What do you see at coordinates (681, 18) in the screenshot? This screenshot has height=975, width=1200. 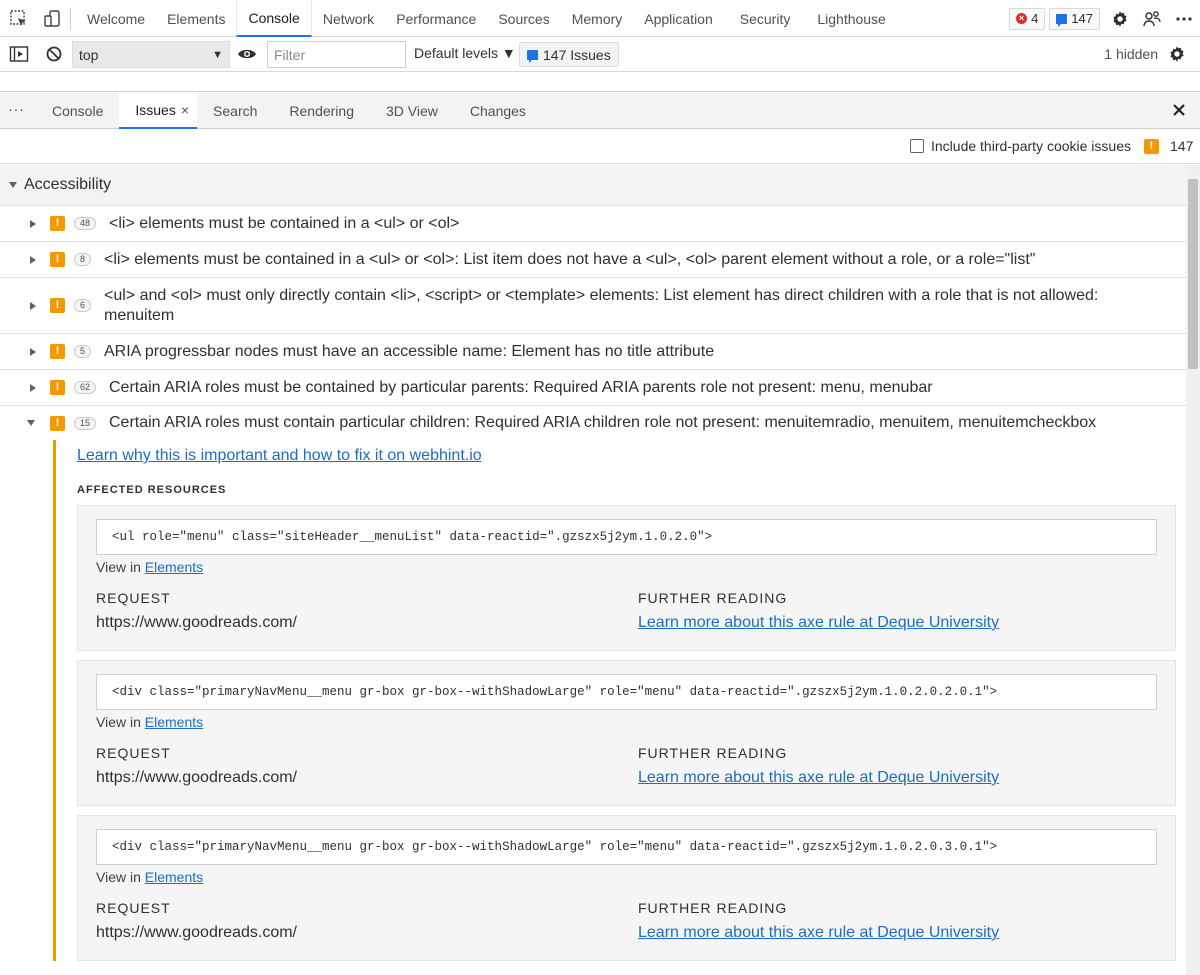 I see `tab-application: Application` at bounding box center [681, 18].